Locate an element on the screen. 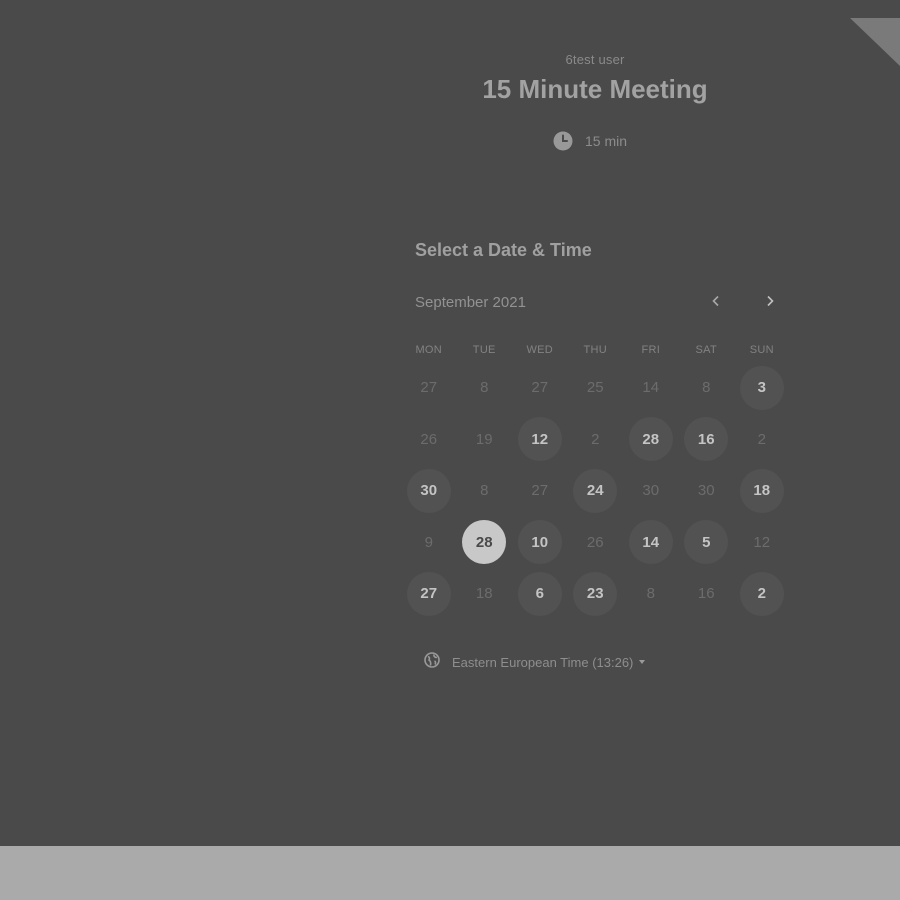 The width and height of the screenshot is (900, 900). unavailable-date: 14 is located at coordinates (651, 388).